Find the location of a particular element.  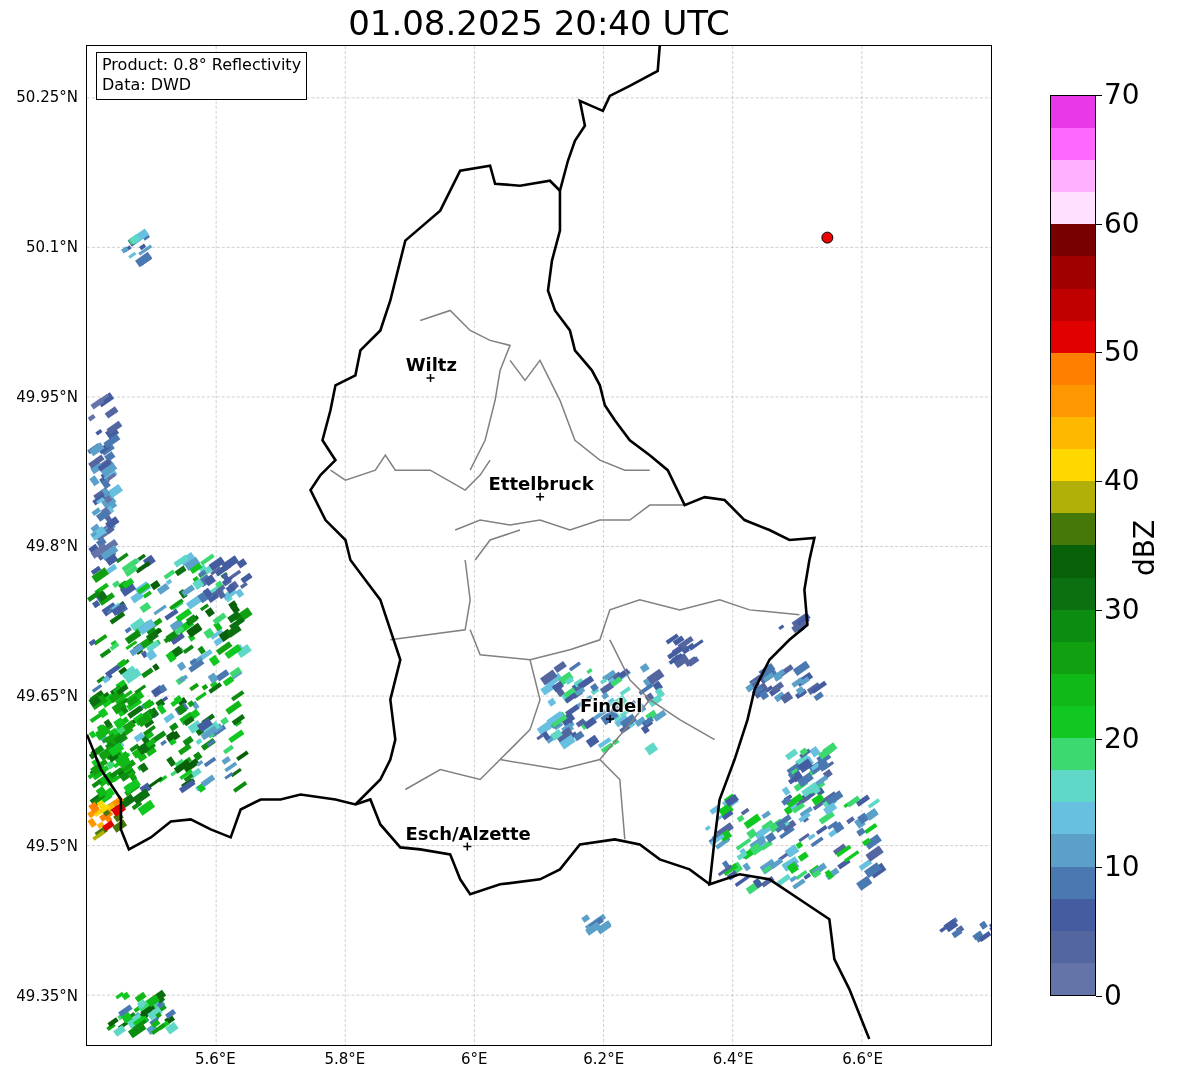

info-text: Product: 0.8° Reflectivity is located at coordinates (202, 65).